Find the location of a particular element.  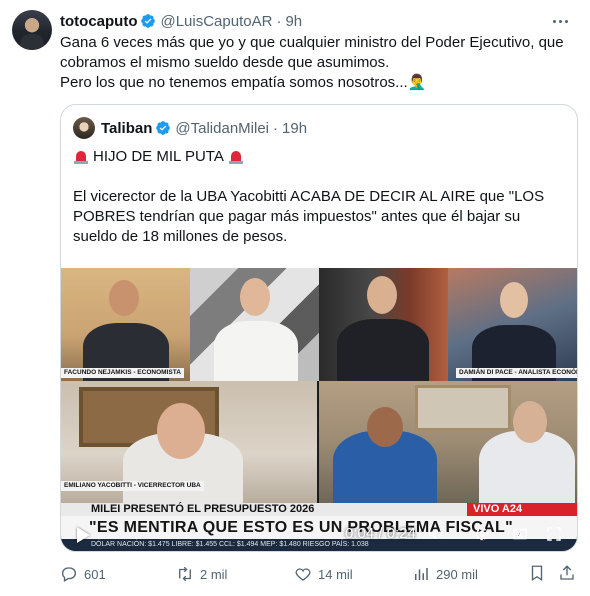

quoted-author-name: Taliban is located at coordinates (126, 128).